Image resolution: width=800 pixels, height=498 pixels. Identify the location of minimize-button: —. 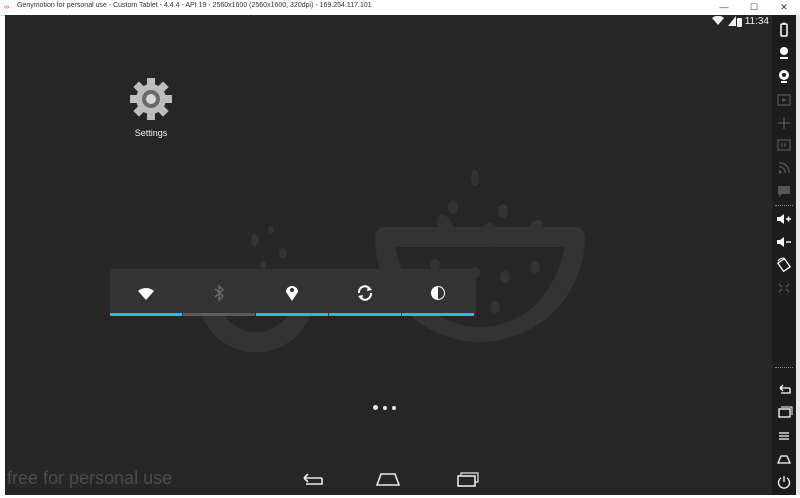
(724, 7).